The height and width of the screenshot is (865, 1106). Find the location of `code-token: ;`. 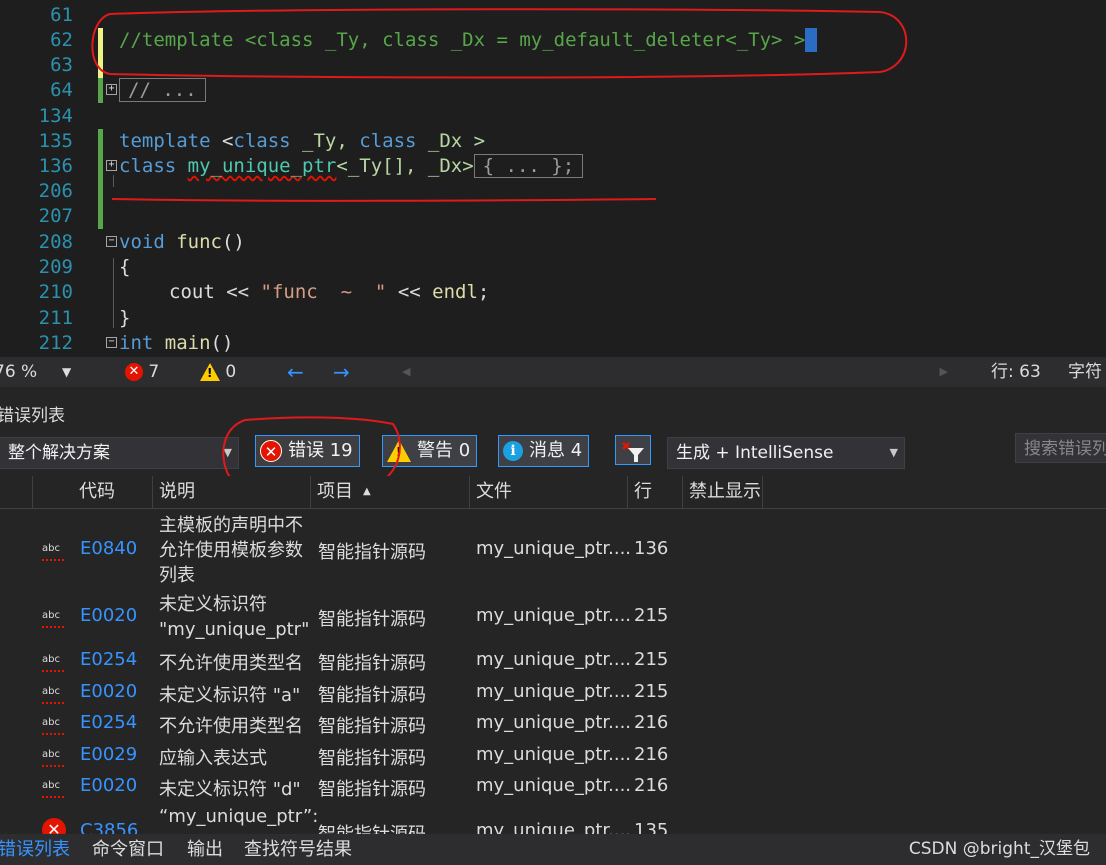

code-token: ; is located at coordinates (483, 292).